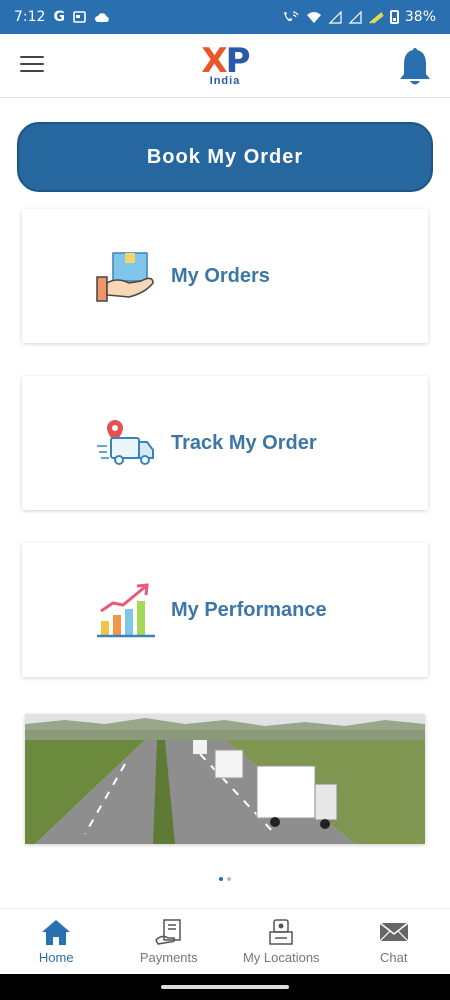 This screenshot has height=1000, width=450. What do you see at coordinates (56, 957) in the screenshot?
I see `nav-home-label: Home` at bounding box center [56, 957].